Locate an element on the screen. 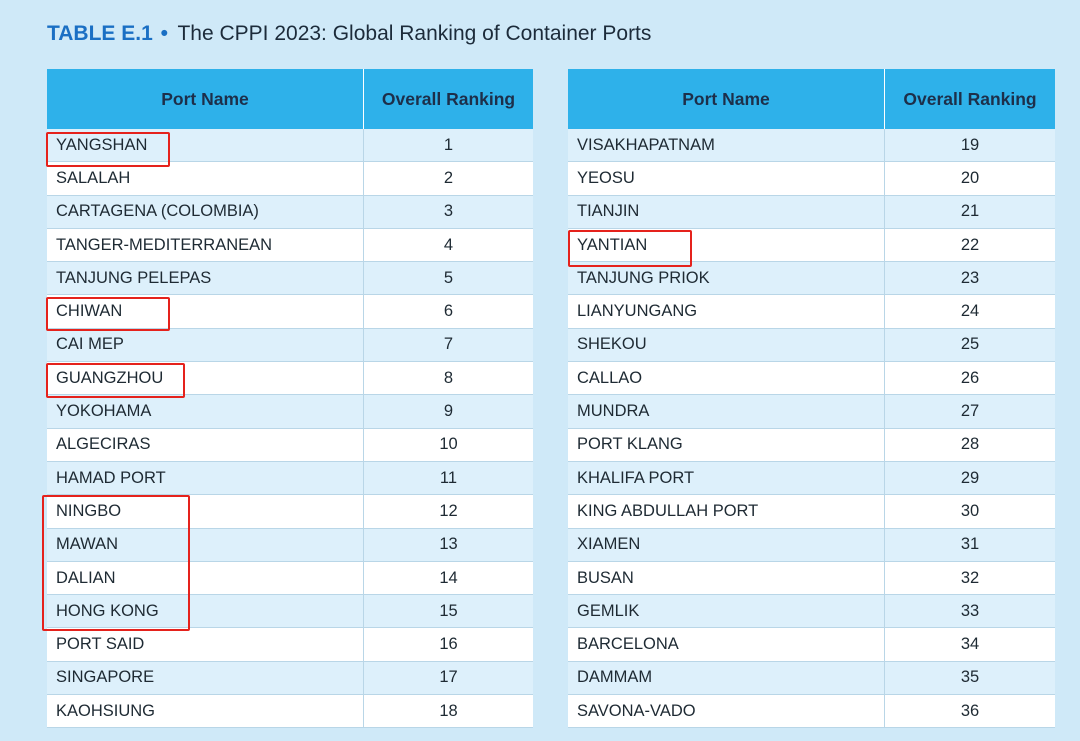  table-row: HAMAD PORT 11 is located at coordinates (290, 478).